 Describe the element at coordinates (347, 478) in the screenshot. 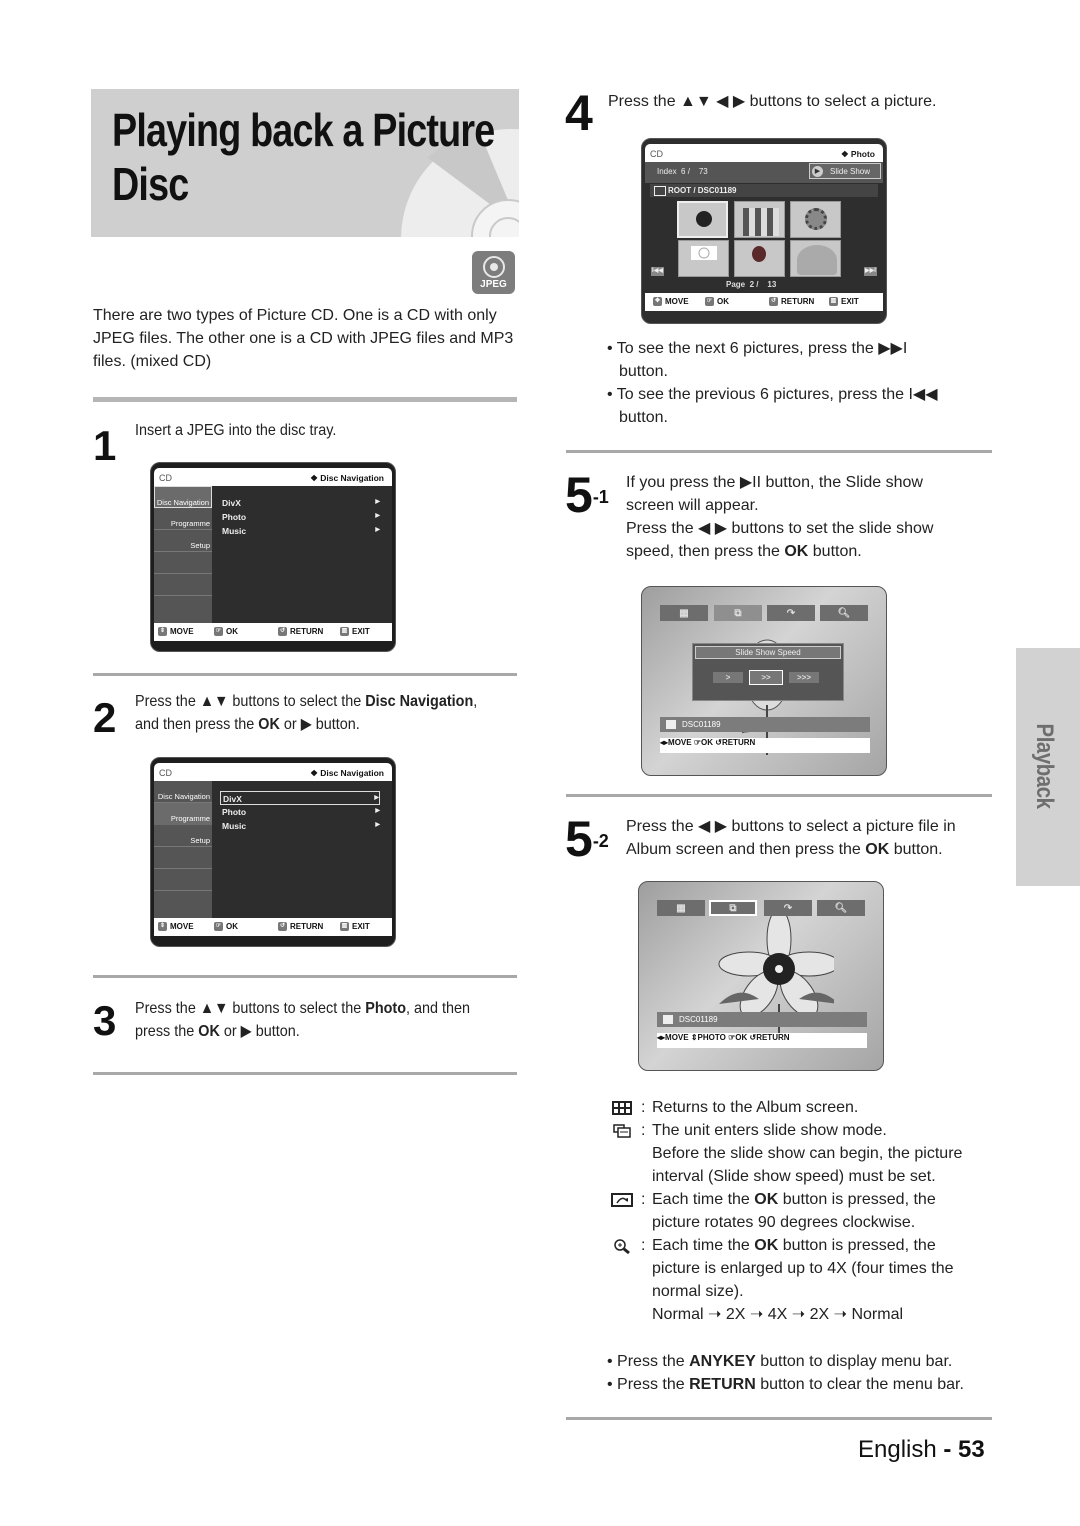

I see `screen-title: ❖ Disc Navigation` at that location.